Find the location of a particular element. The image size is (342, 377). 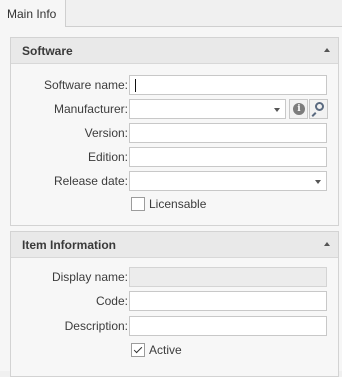

tab-main-info: Main Info is located at coordinates (33, 14).